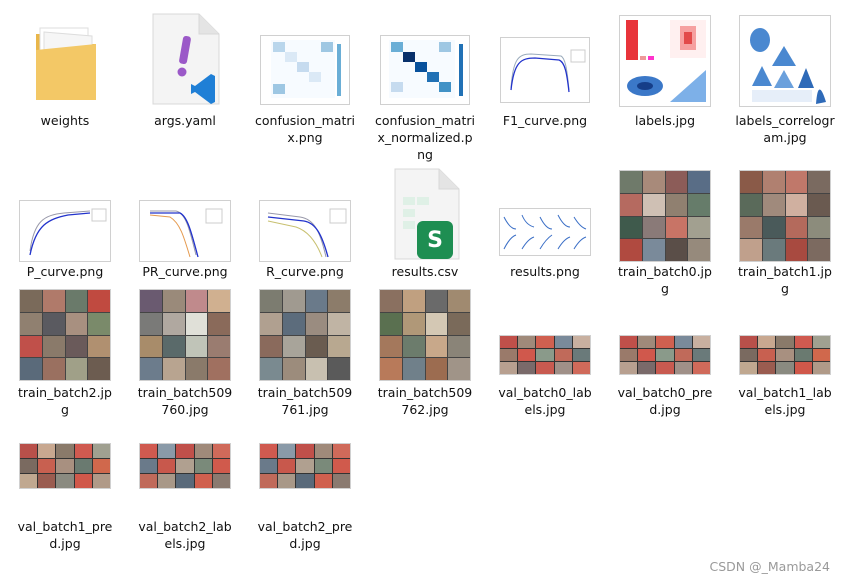 The width and height of the screenshot is (844, 582). Describe the element at coordinates (305, 401) in the screenshot. I see `file-label: train_batch509761.jpg` at that location.